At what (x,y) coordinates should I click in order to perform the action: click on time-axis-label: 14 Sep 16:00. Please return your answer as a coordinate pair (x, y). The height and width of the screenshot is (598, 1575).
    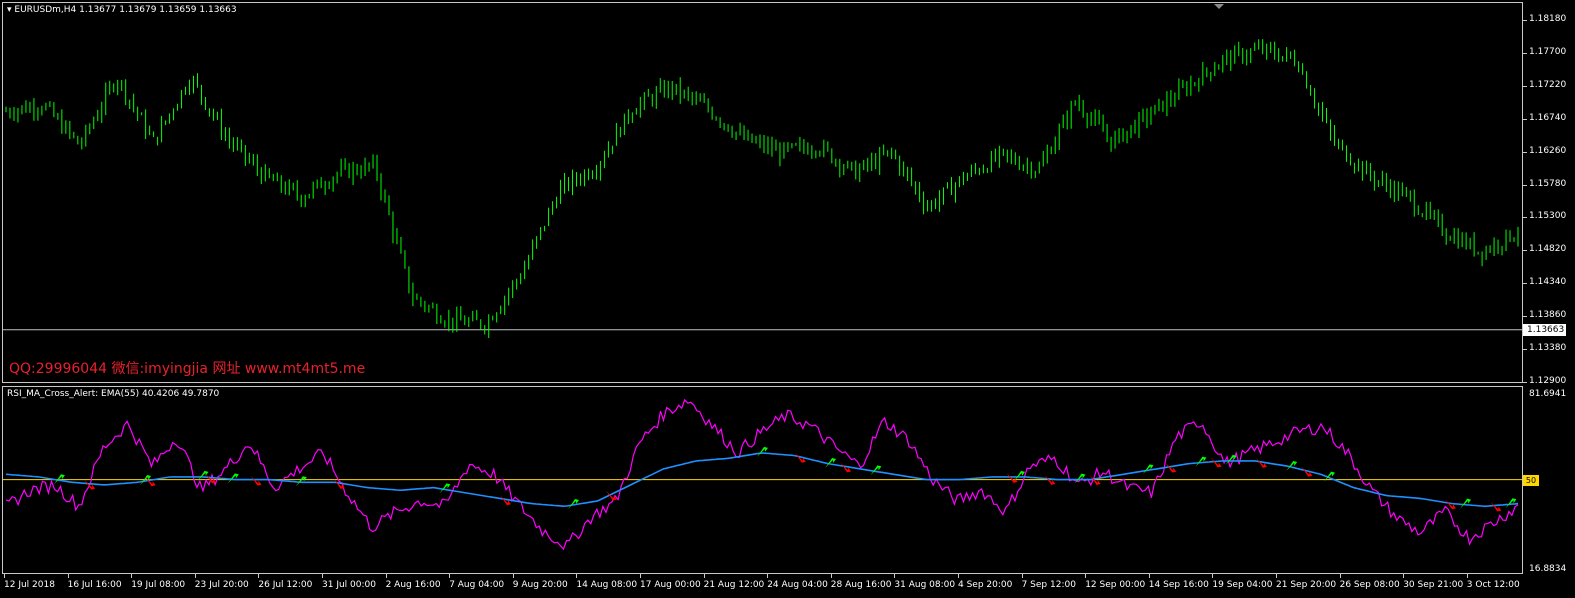
    Looking at the image, I should click on (1178, 585).